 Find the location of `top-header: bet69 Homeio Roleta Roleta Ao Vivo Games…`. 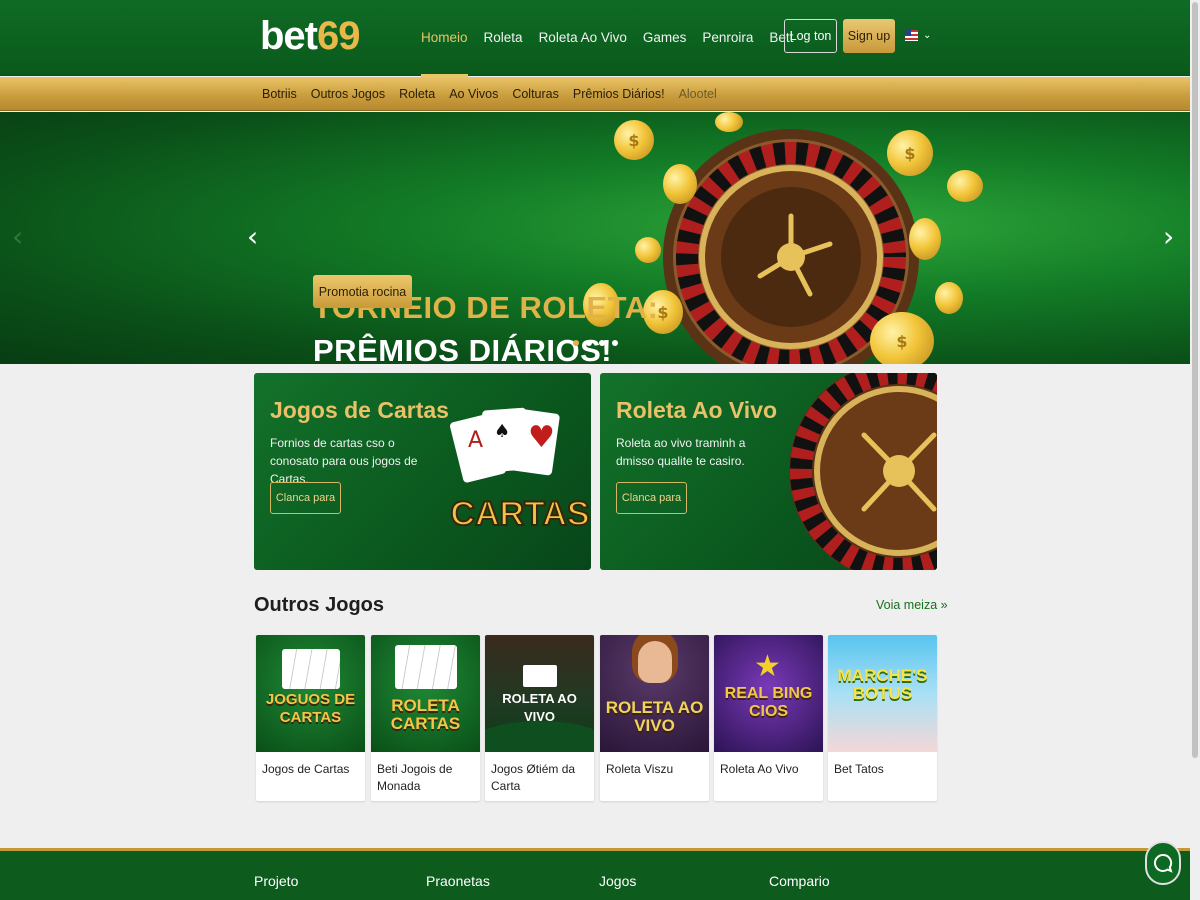

top-header: bet69 Homeio Roleta Roleta Ao Vivo Games… is located at coordinates (600, 38).